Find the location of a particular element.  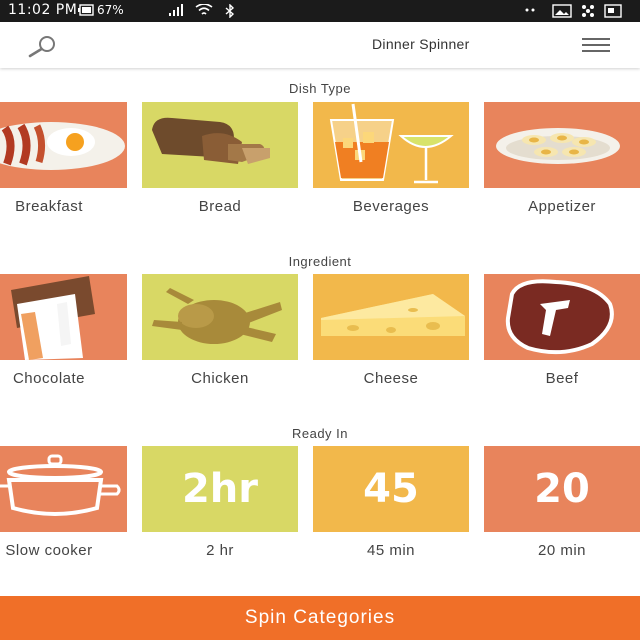

tile-chocolate: Chocolate is located at coordinates (63, 330).